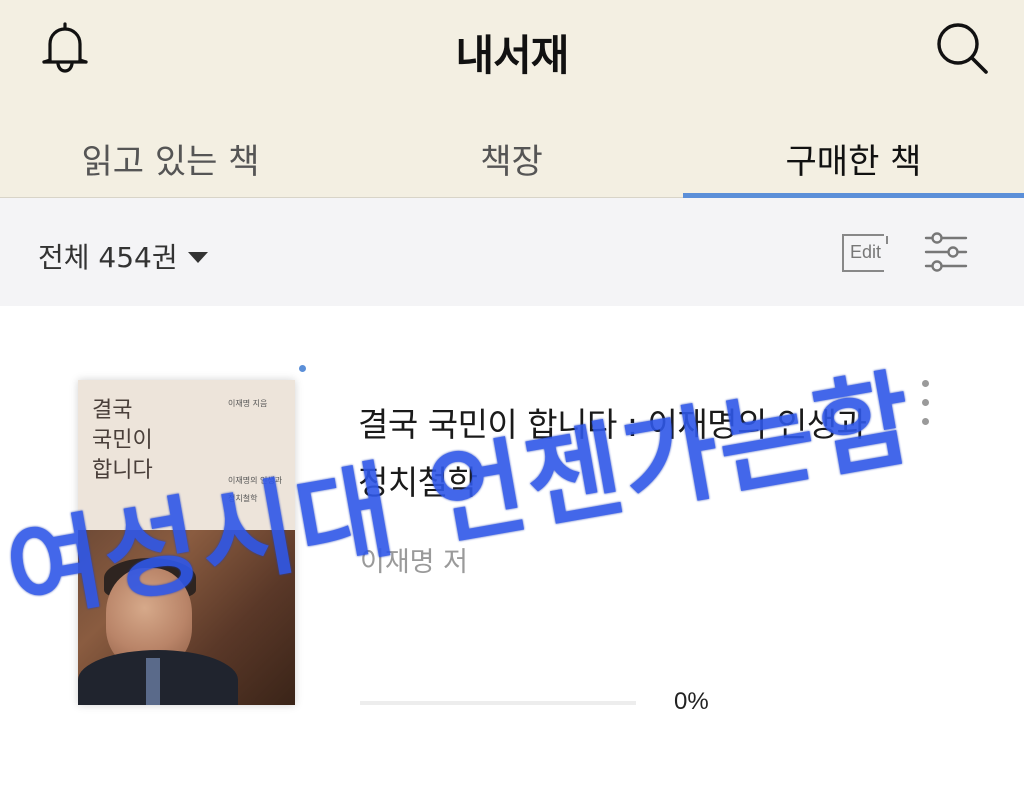 The image size is (1024, 791). Describe the element at coordinates (512, 55) in the screenshot. I see `page-title: 내서재` at that location.